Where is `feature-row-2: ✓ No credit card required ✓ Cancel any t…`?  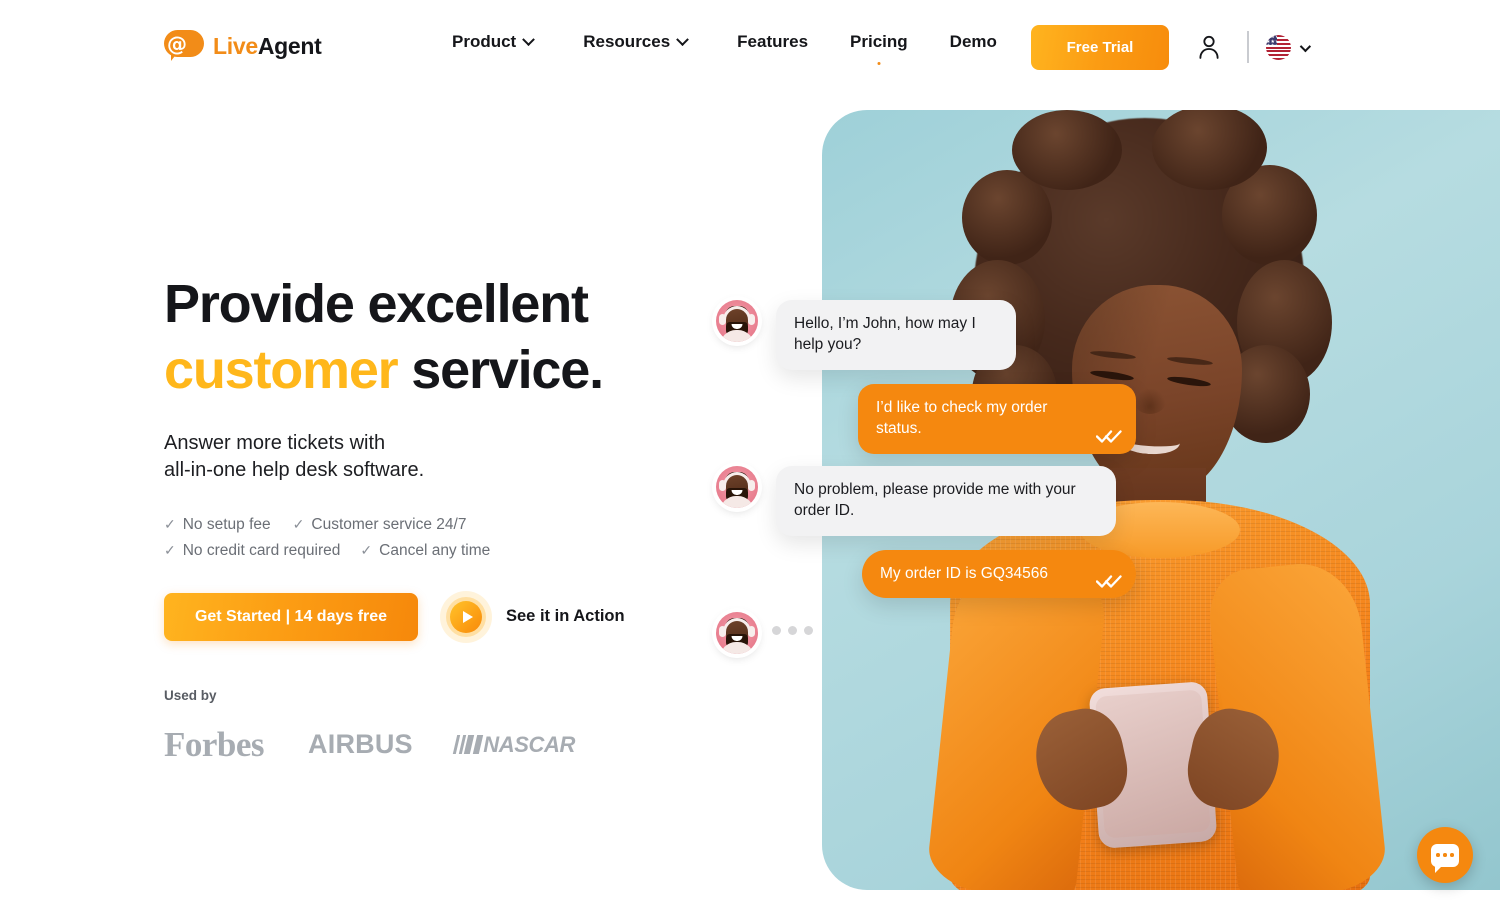
feature-row-2: ✓ No credit card required ✓ Cancel any t… is located at coordinates (474, 551).